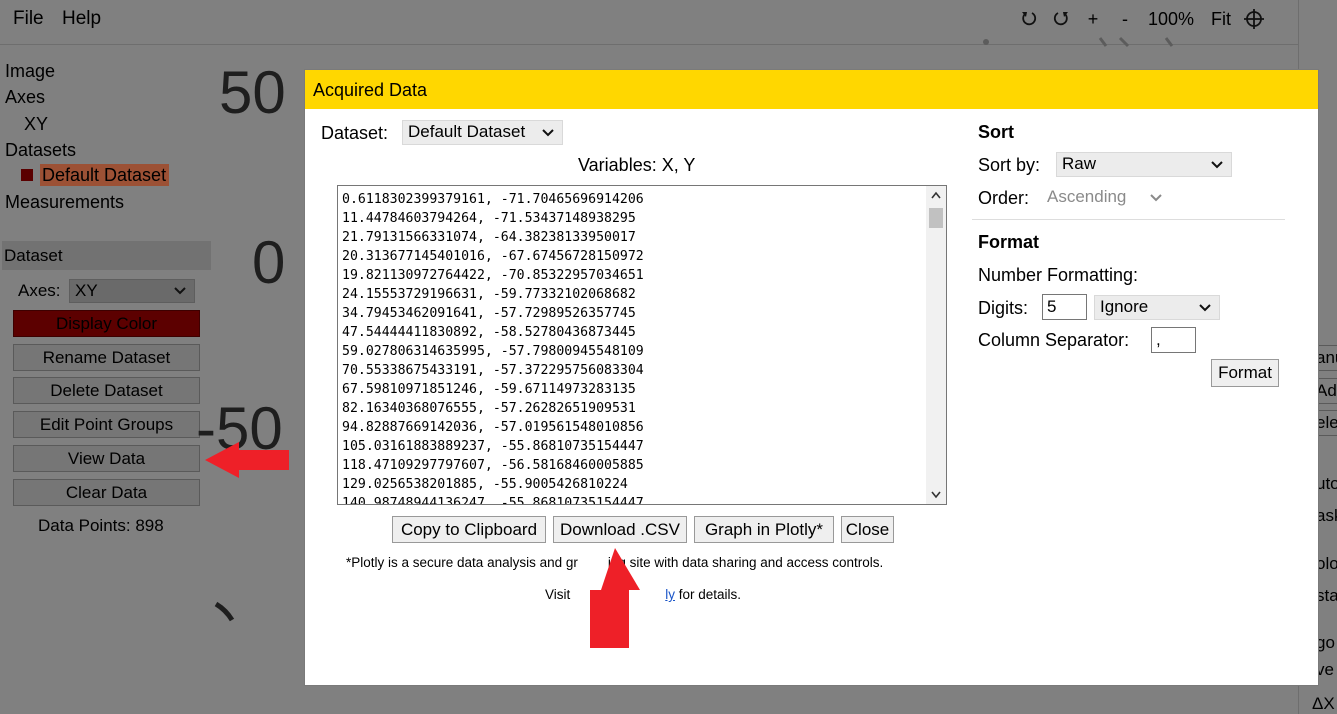 This screenshot has height=714, width=1337. Describe the element at coordinates (1093, 19) in the screenshot. I see `zoom-in-button: +` at that location.